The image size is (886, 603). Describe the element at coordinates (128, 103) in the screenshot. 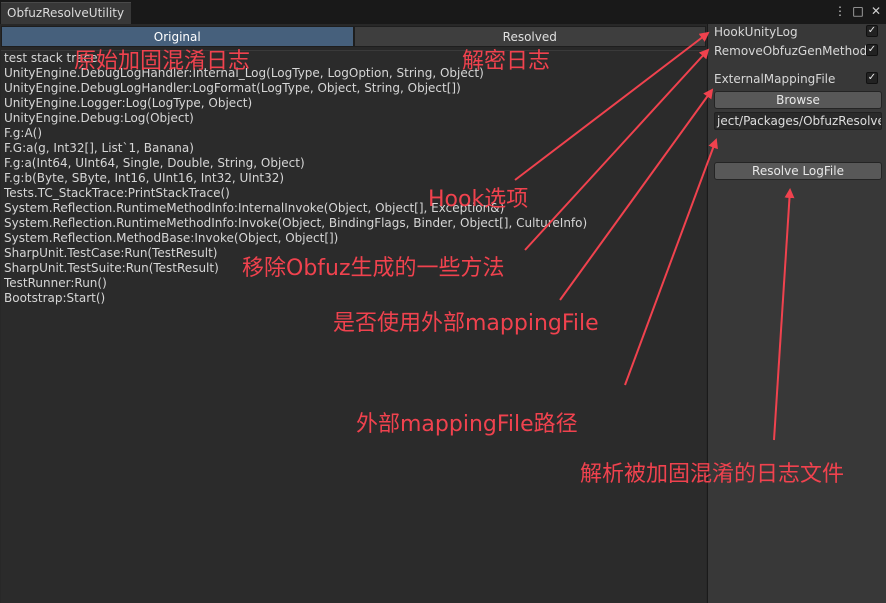

I see `log-line: UnityEngine.Logger:Log(LogType, Object)` at that location.